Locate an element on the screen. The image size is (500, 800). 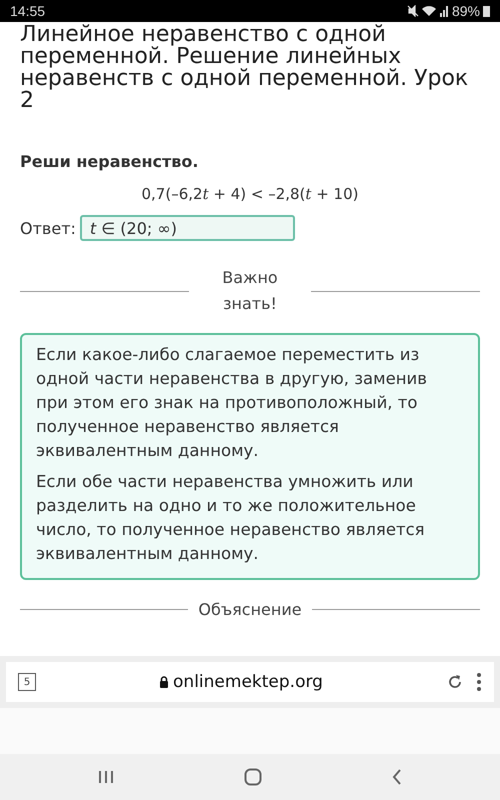
reload-icon is located at coordinates (455, 682).